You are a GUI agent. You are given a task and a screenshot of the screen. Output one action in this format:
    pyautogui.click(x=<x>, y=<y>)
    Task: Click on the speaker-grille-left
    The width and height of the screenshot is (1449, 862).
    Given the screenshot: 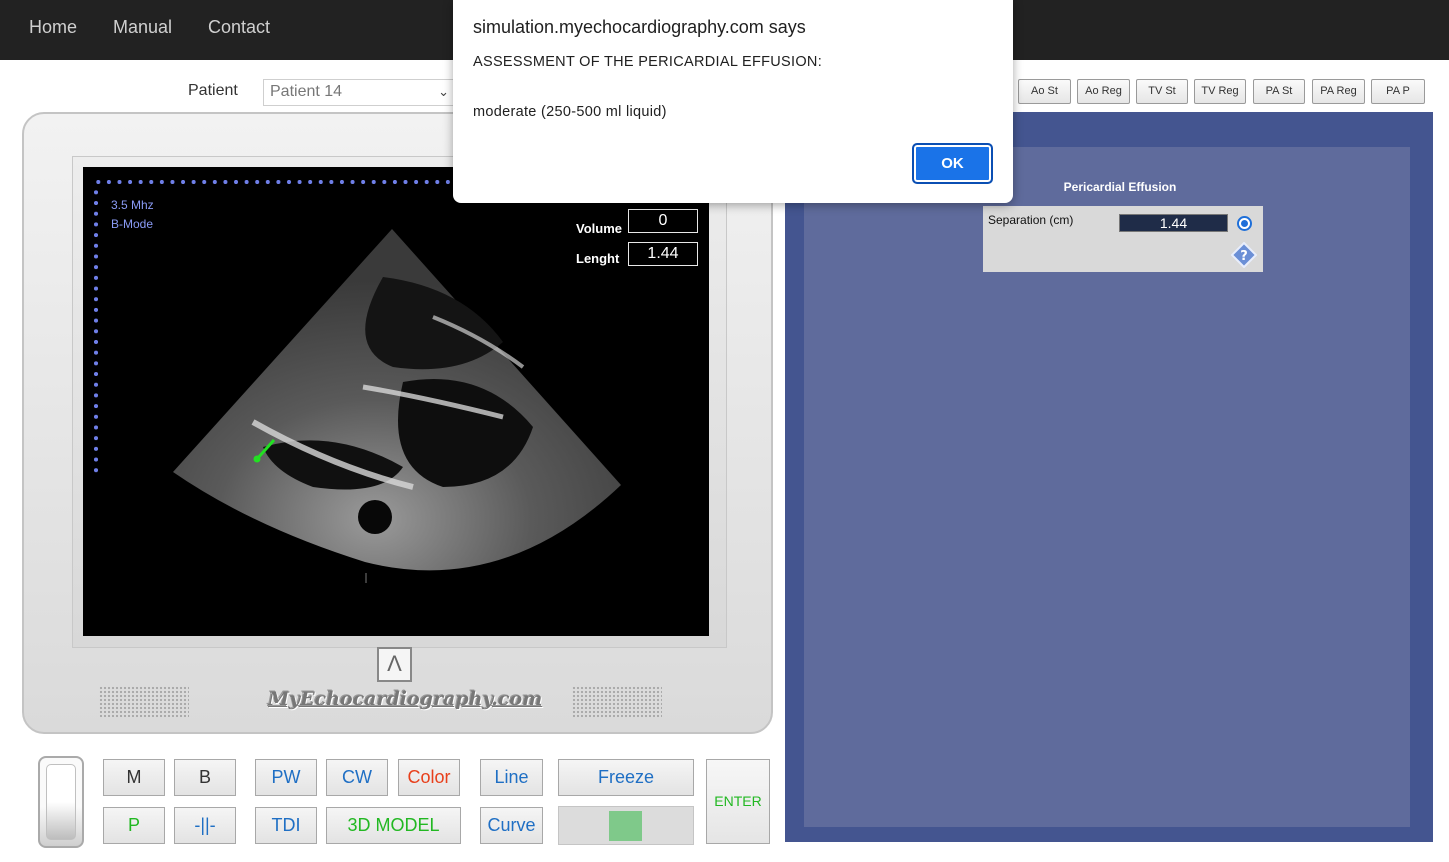 What is the action you would take?
    pyautogui.click(x=144, y=702)
    